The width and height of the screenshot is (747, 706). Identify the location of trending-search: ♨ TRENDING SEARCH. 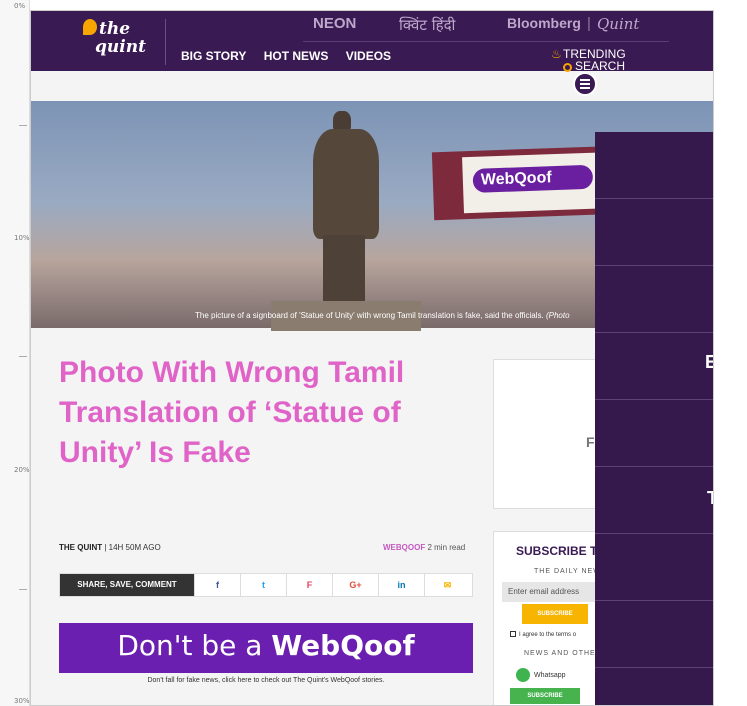
(588, 60).